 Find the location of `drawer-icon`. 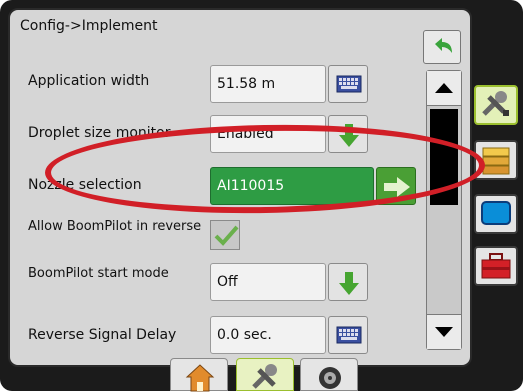

drawer-icon is located at coordinates (496, 161).